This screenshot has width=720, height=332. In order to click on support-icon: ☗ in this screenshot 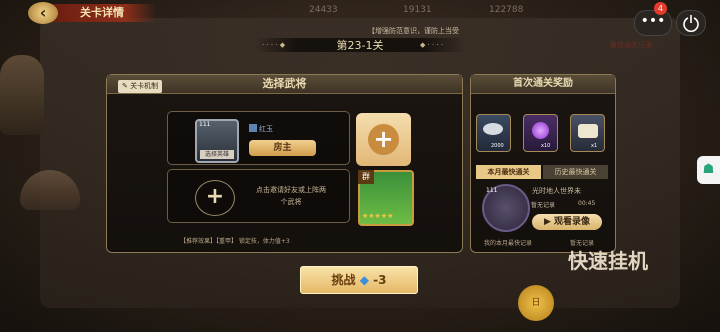, I will do `click(708, 169)`.